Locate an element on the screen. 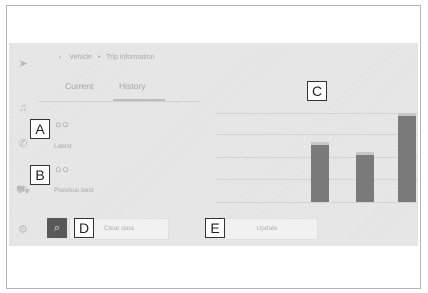 The height and width of the screenshot is (293, 428). navigation-icon: ➤ is located at coordinates (23, 64).